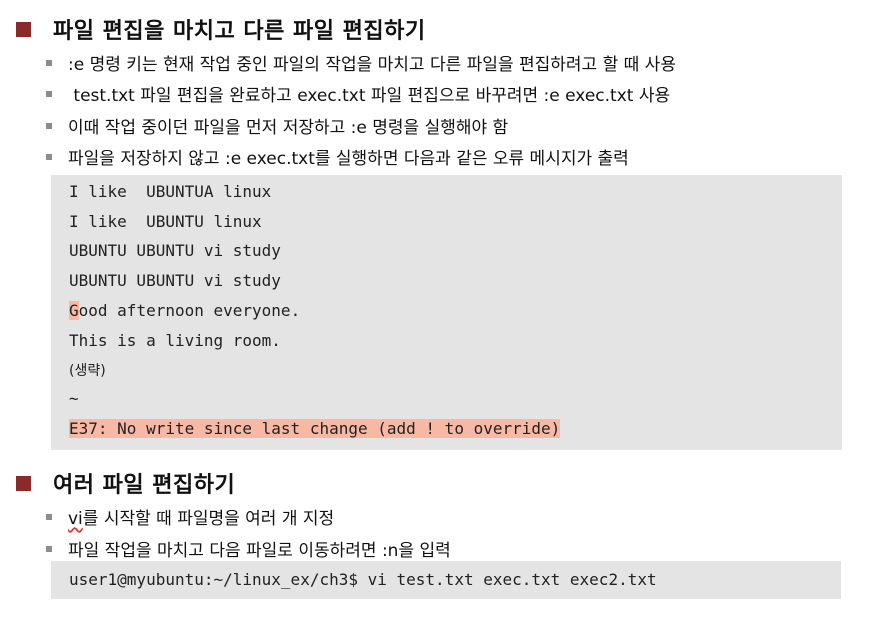  I want to click on section-title: 파일 편집을 마치고 다른 파일 편집하기, so click(239, 31).